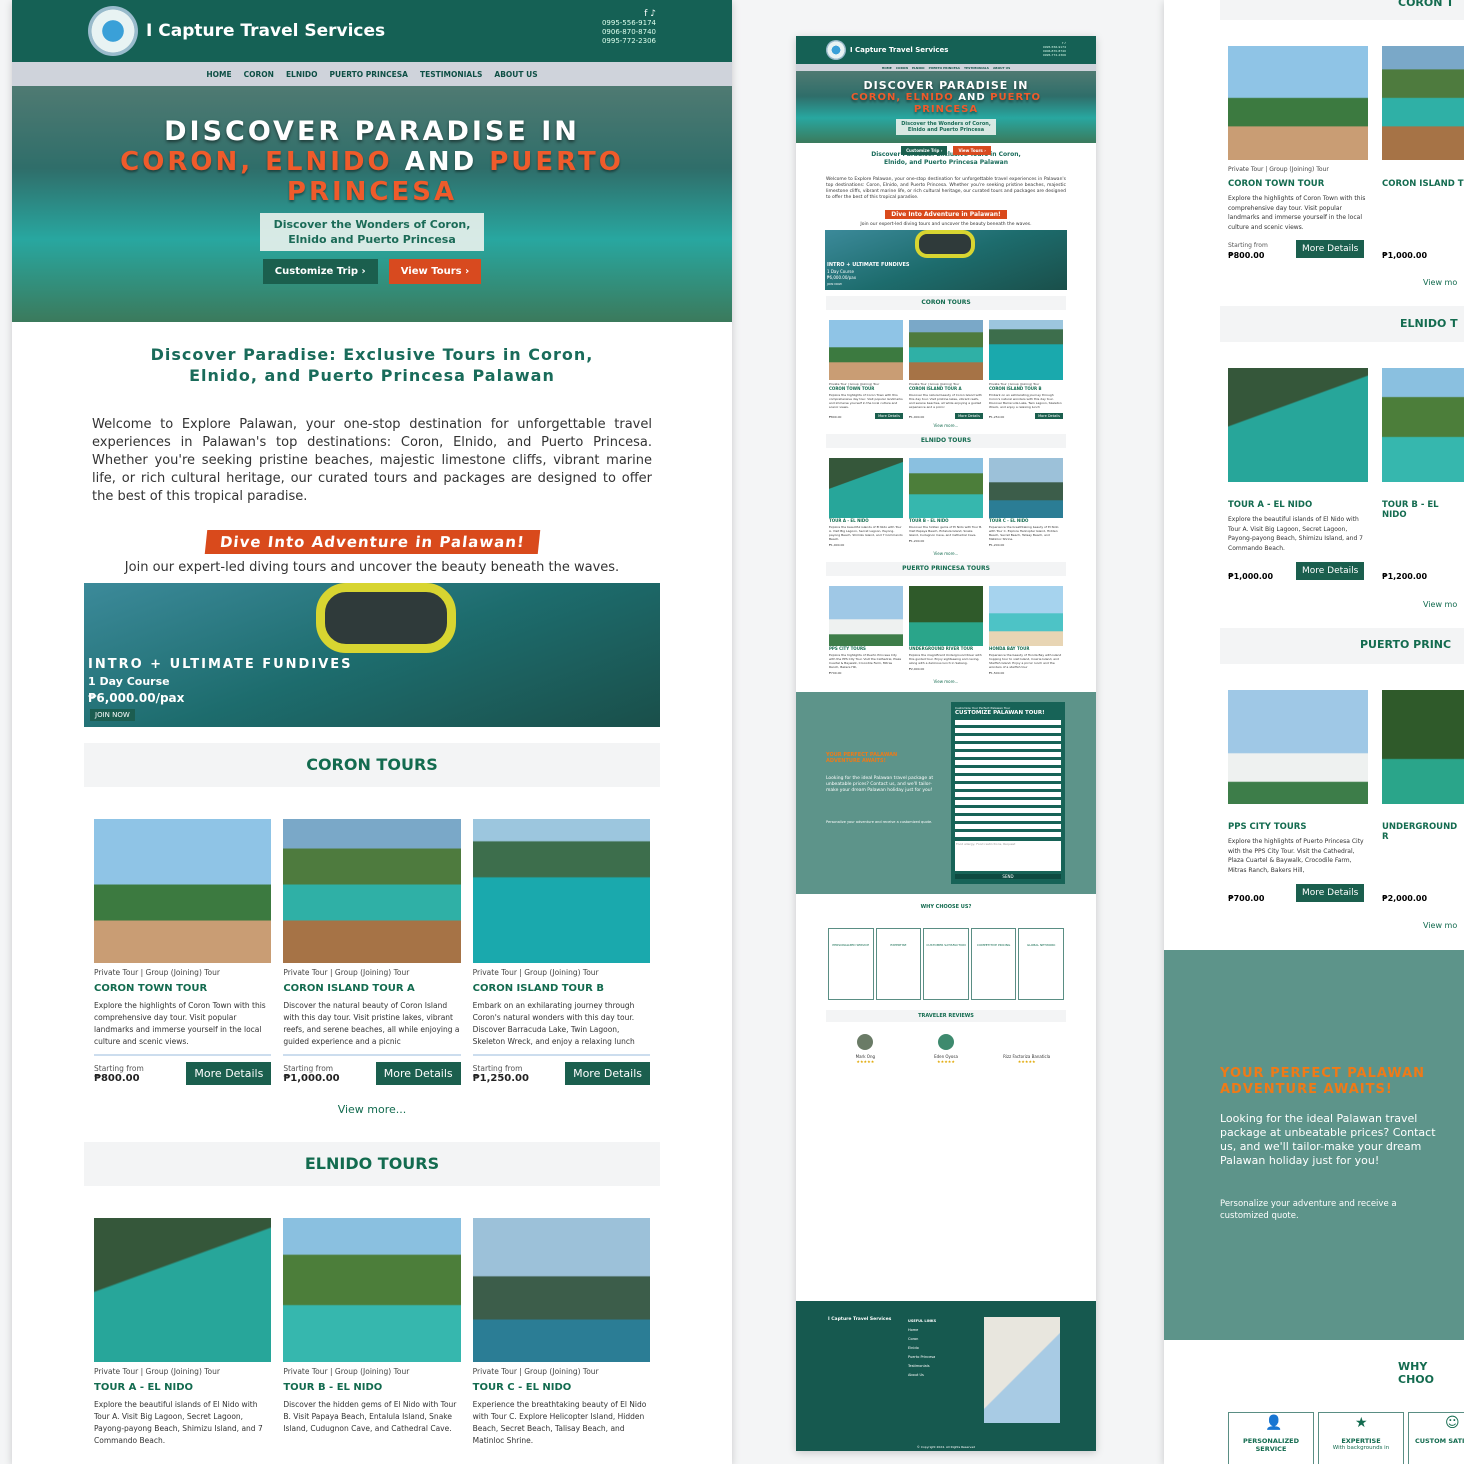  Describe the element at coordinates (320, 271) in the screenshot. I see `customize-trip-button: Customize Trip ›` at that location.